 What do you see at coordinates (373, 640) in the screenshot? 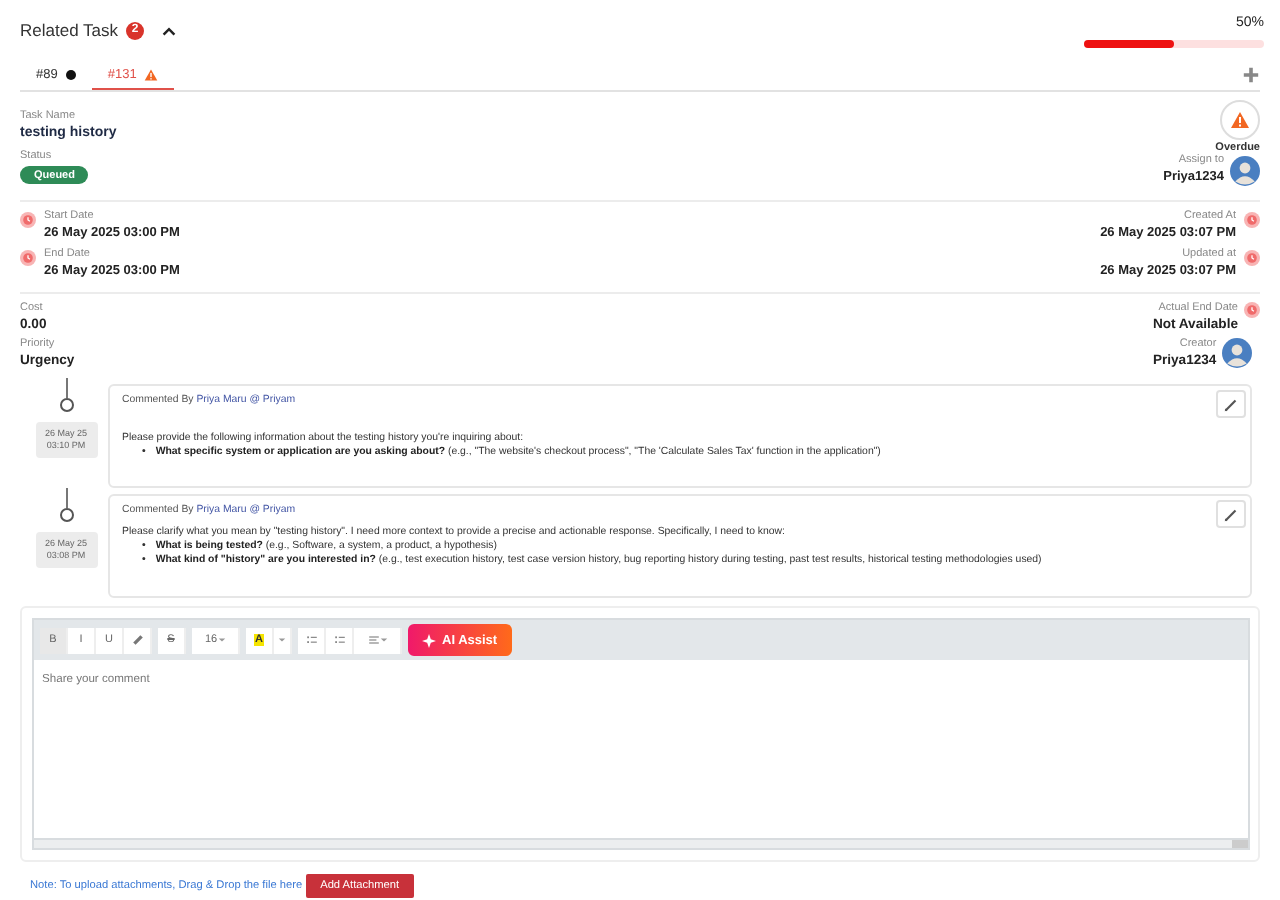
I see `align-icon` at bounding box center [373, 640].